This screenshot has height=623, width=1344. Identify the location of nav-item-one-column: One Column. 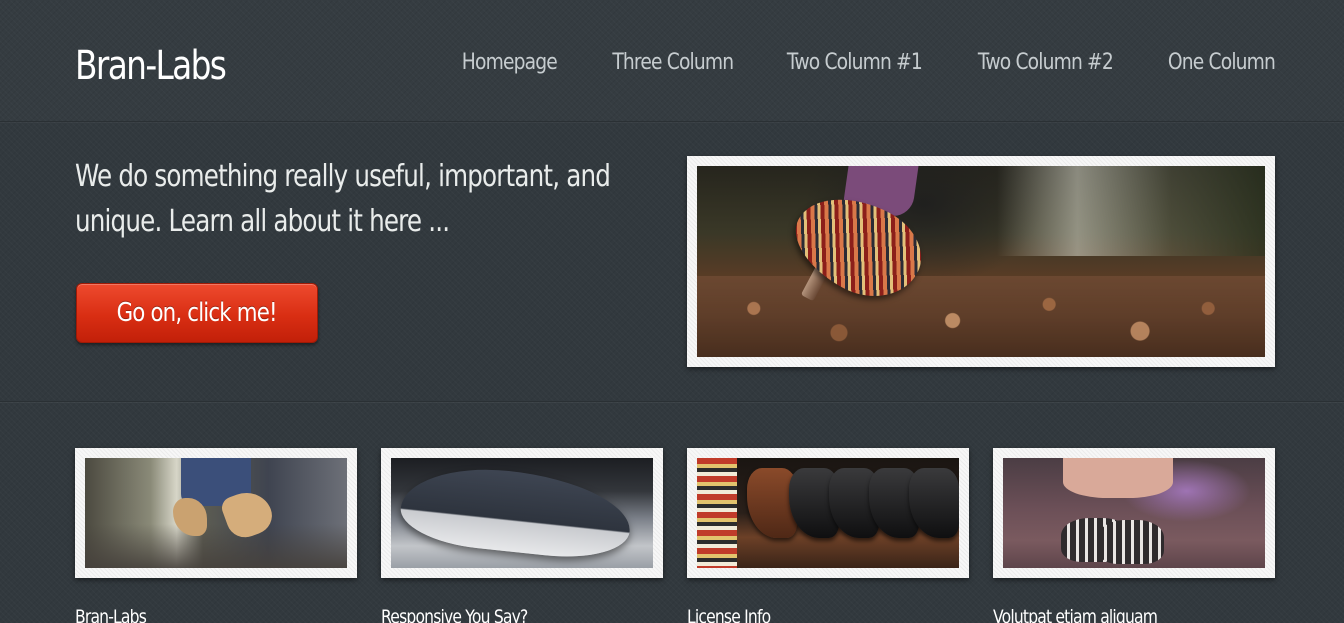
(1222, 62).